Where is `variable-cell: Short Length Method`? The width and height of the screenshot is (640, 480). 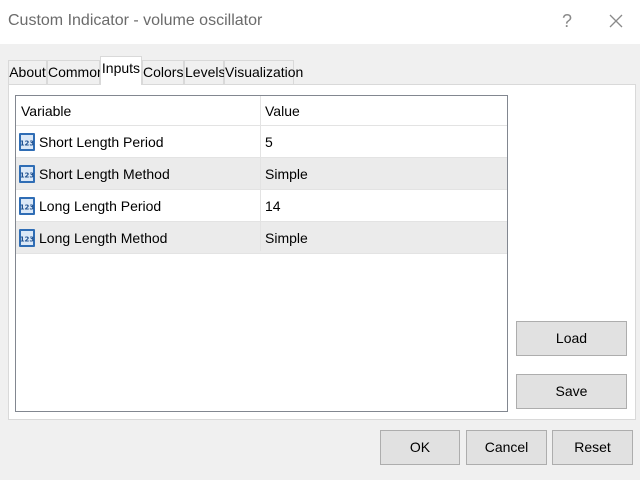
variable-cell: Short Length Method is located at coordinates (104, 174).